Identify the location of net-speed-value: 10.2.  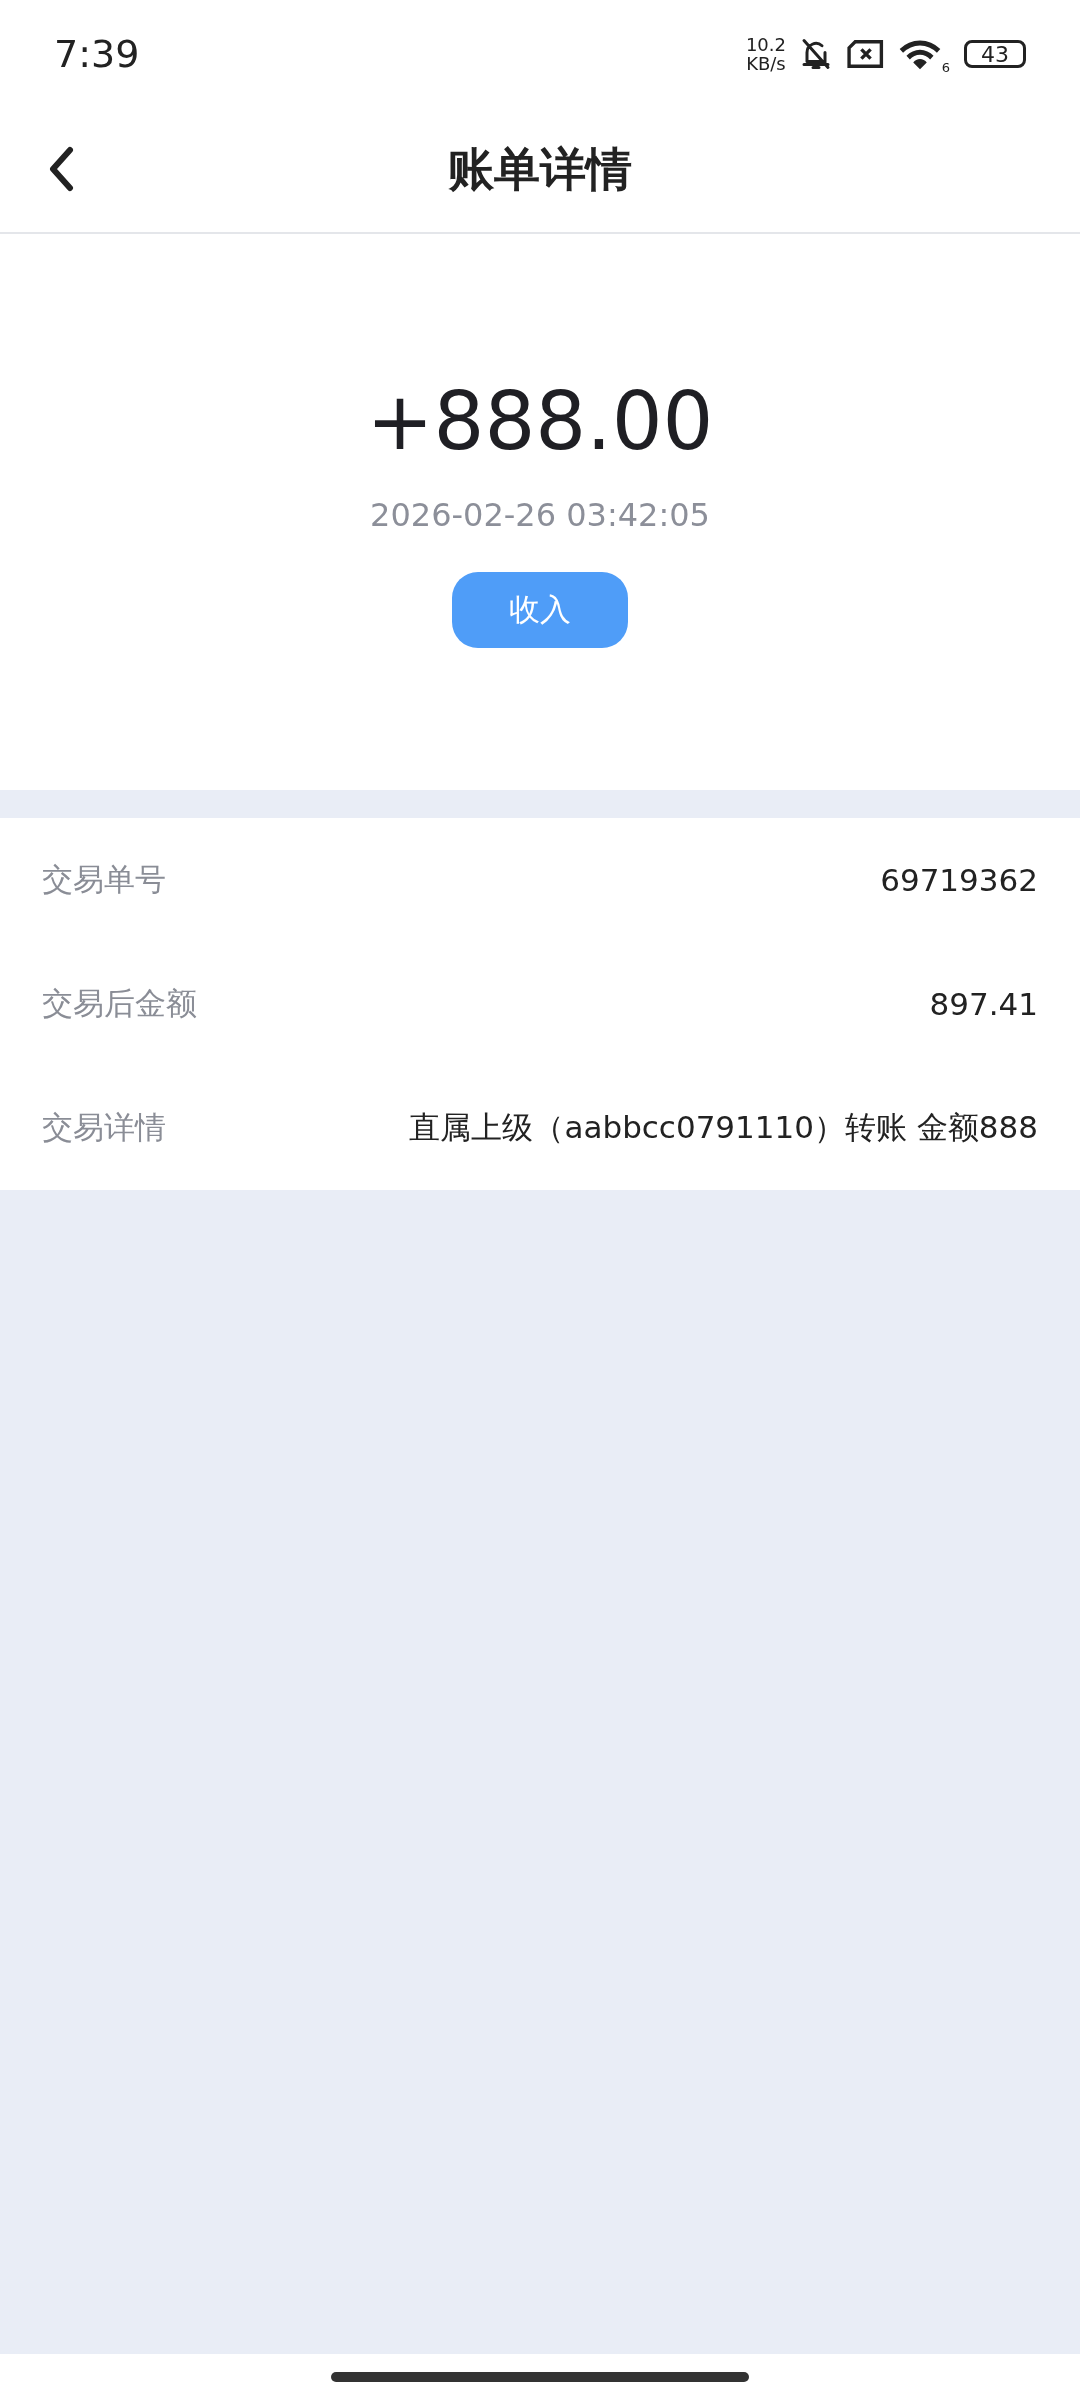
(765, 44).